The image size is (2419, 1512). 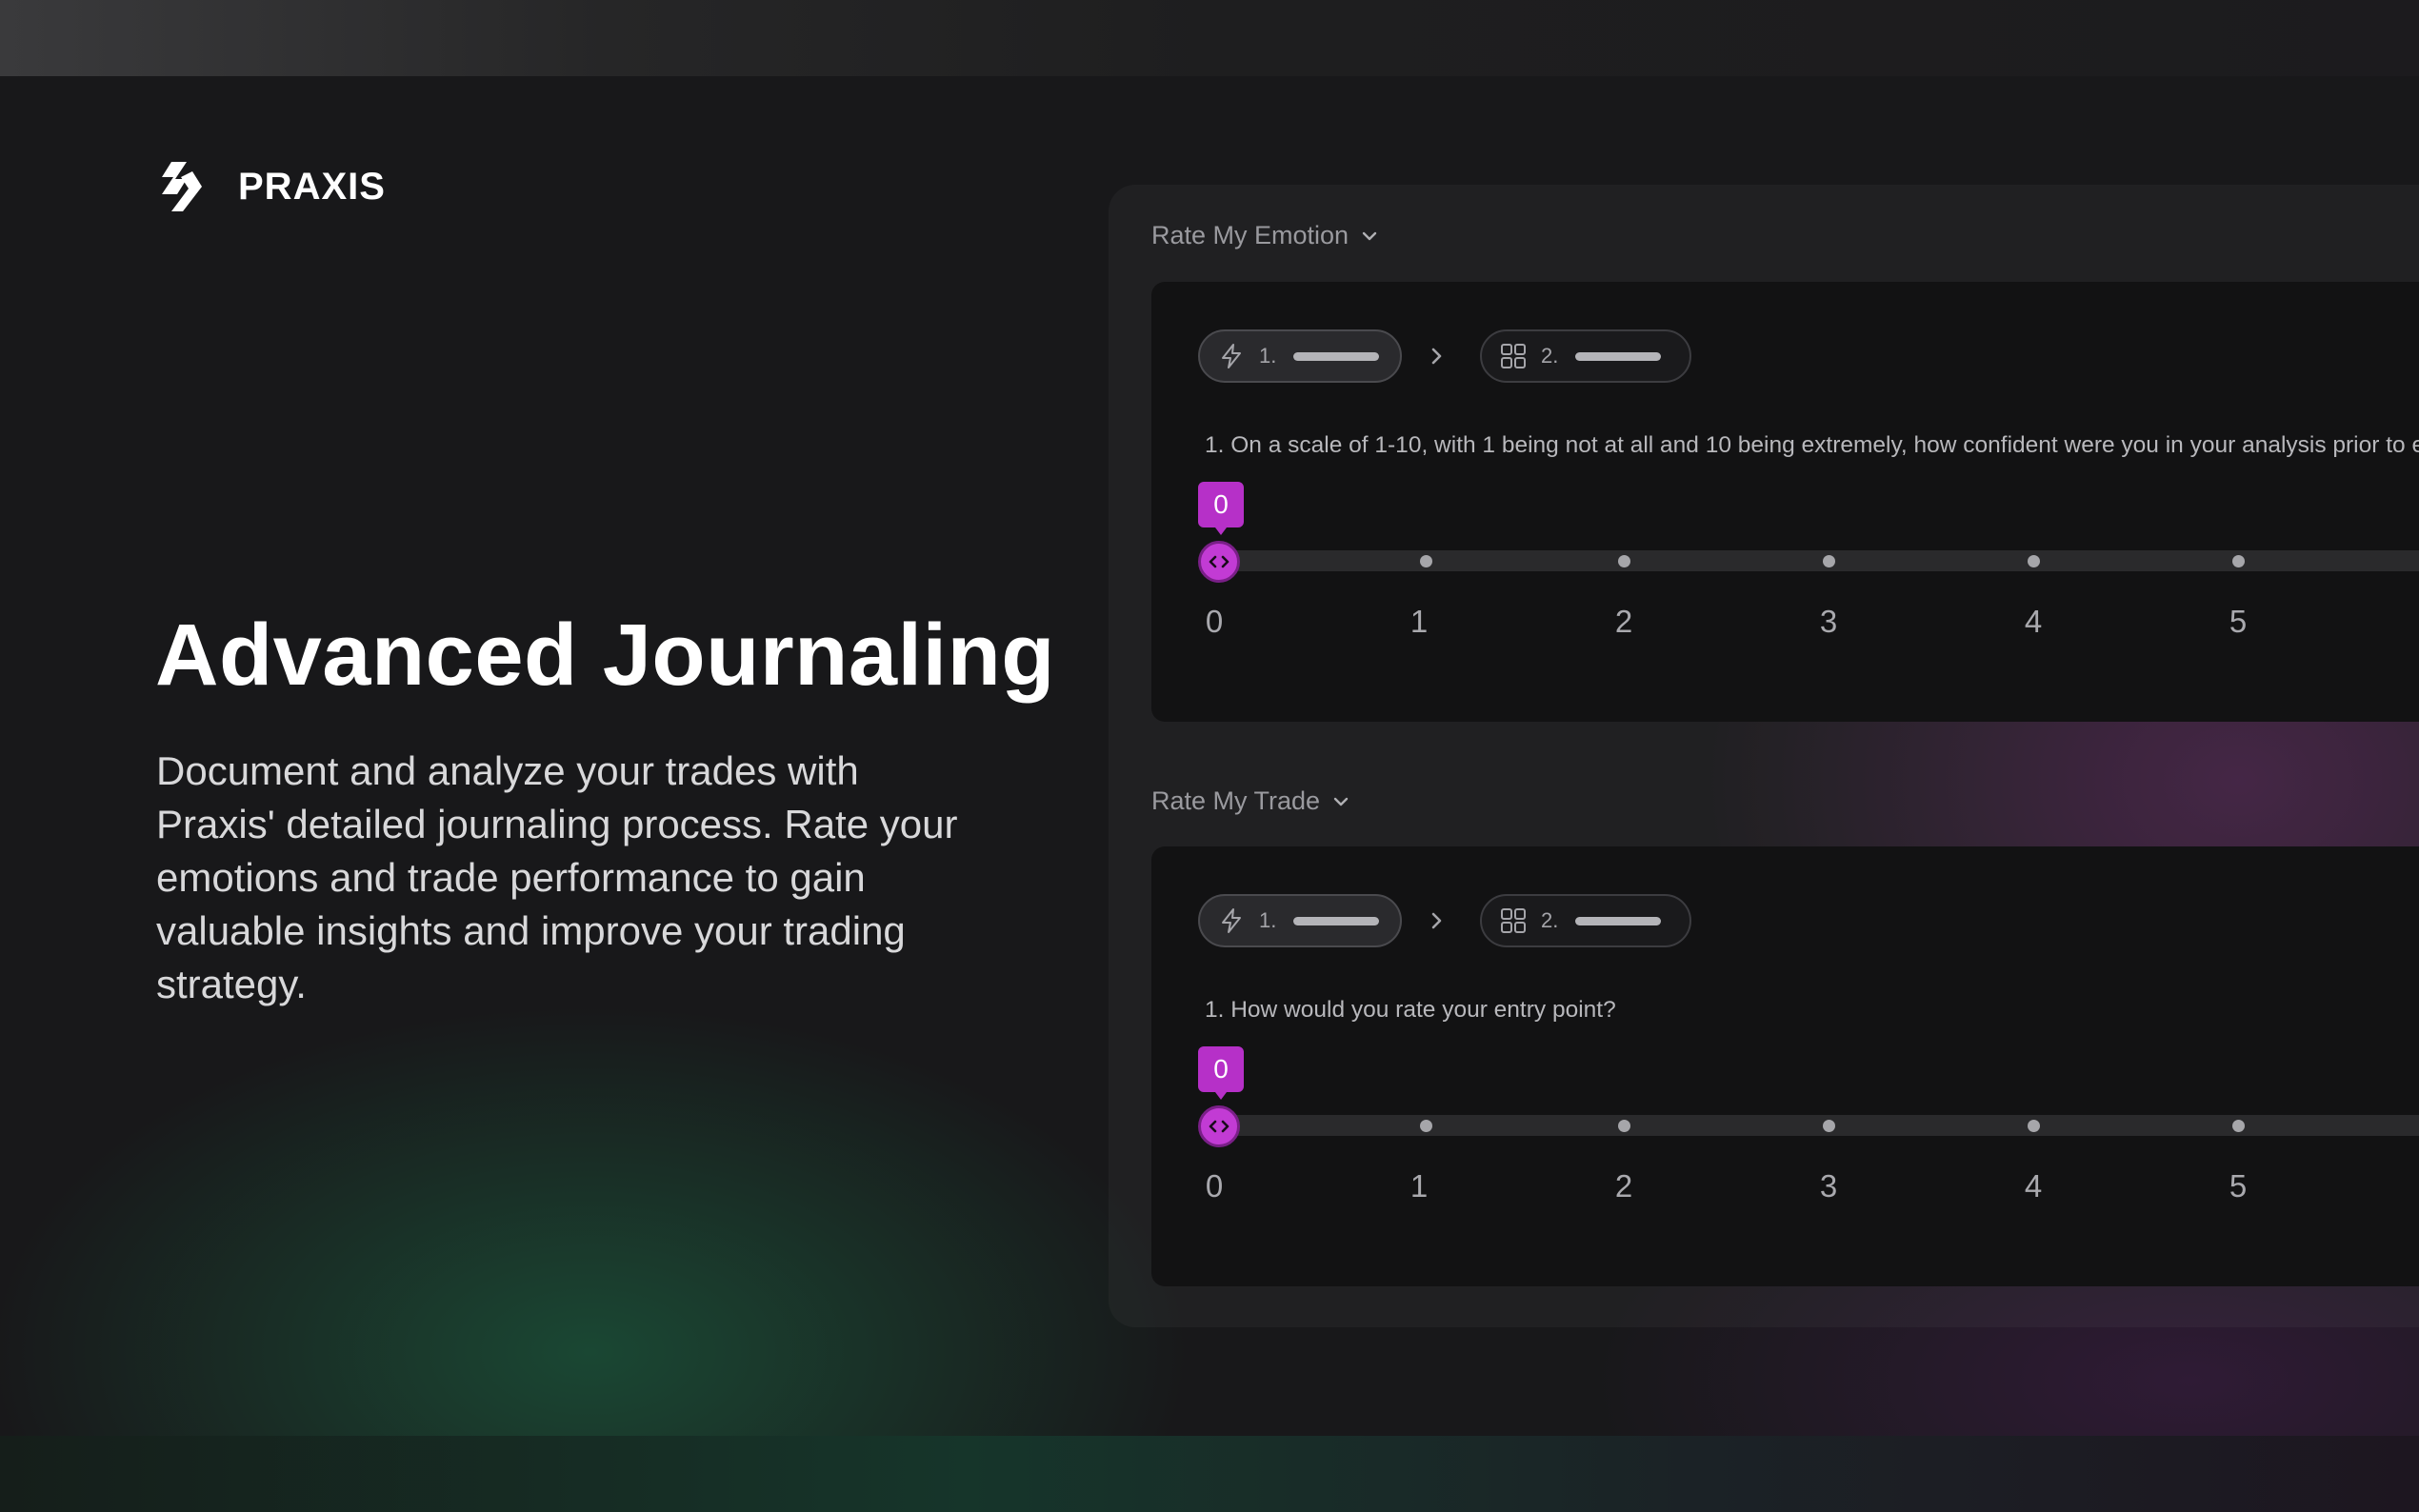 I want to click on question-text: 1. How would you rate your entry point?, so click(x=1410, y=1010).